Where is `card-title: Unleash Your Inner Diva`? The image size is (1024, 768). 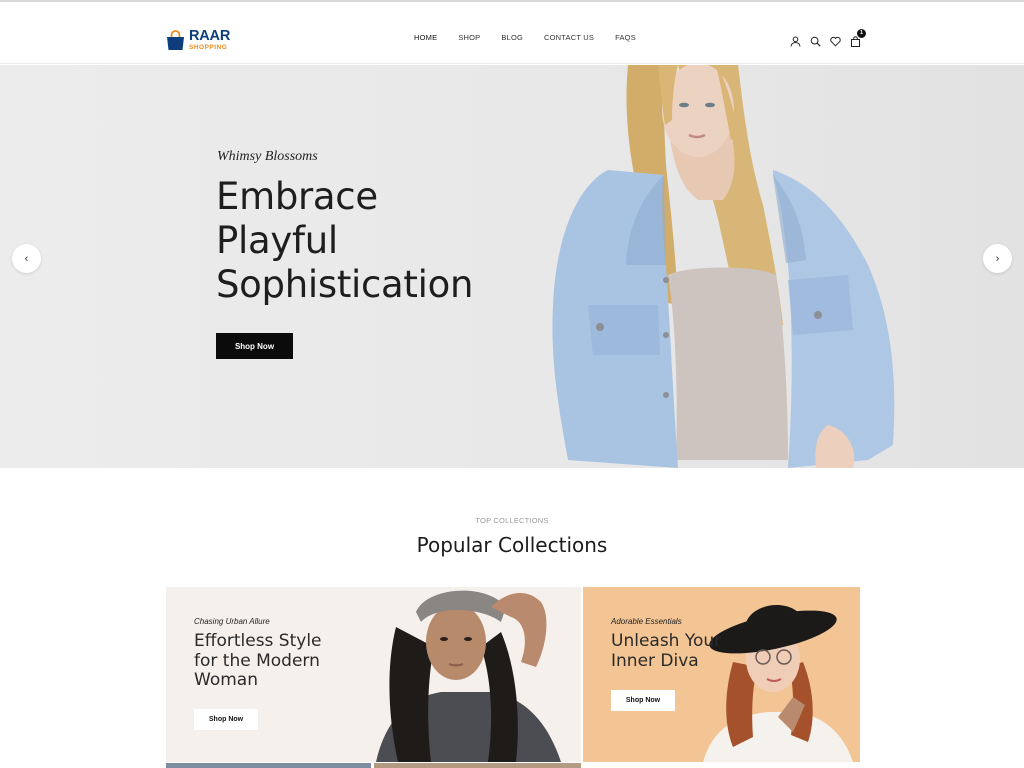 card-title: Unleash Your Inner Diva is located at coordinates (676, 651).